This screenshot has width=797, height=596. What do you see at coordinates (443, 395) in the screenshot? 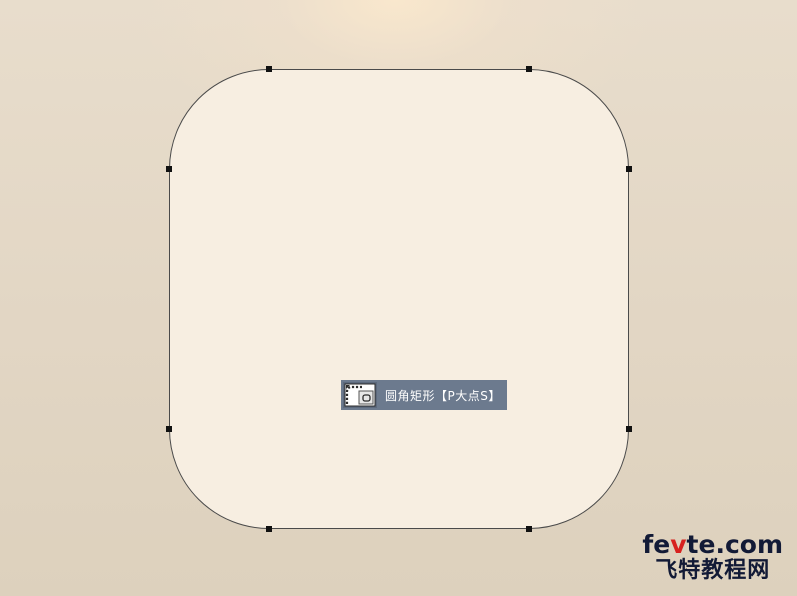
I see `tooltip-label: 圆角矩形【P大点S】` at bounding box center [443, 395].